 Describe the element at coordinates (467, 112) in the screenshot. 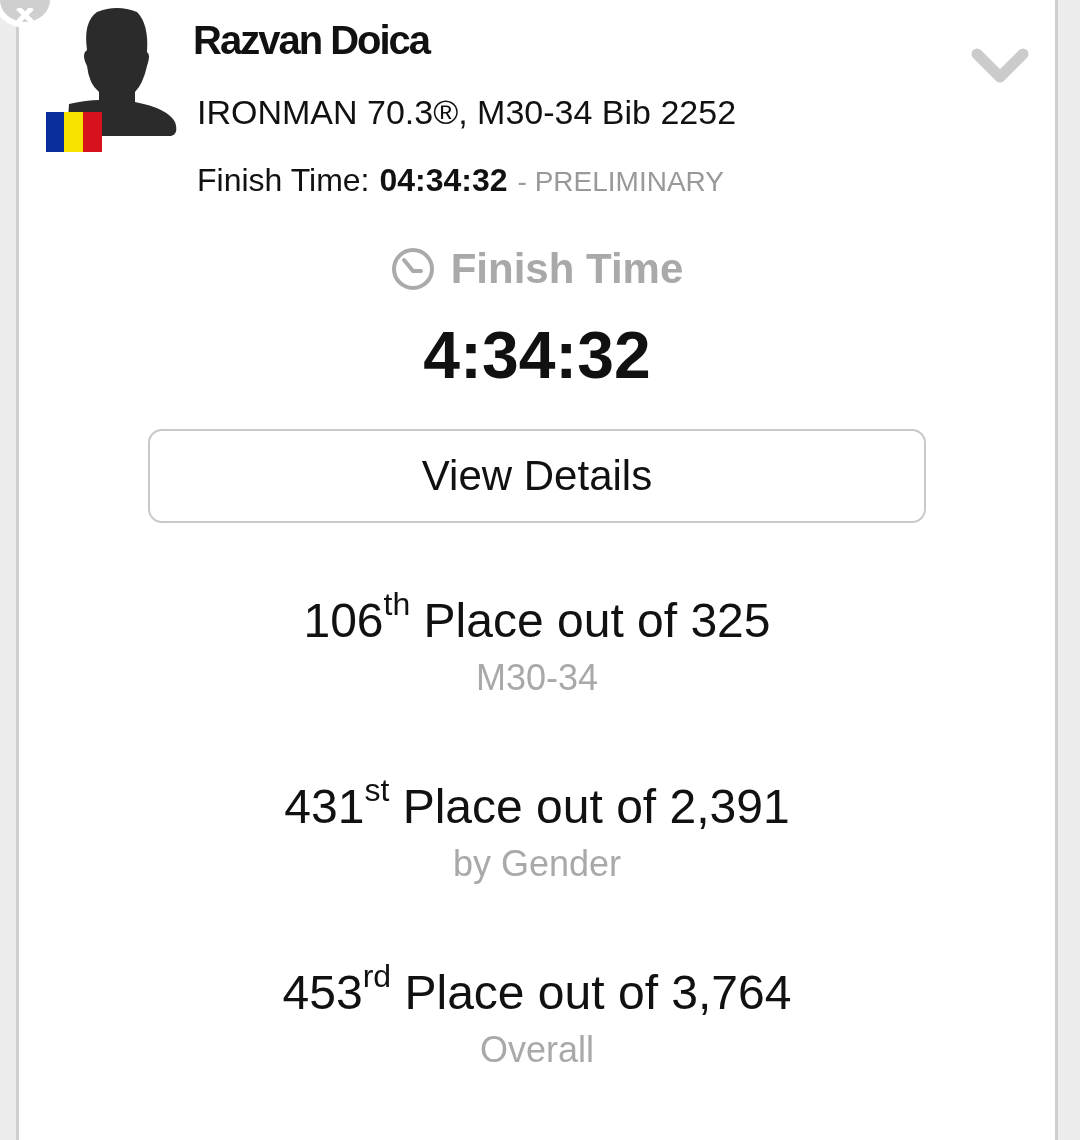

I see `event-info: IRONMAN 70.3®, M30-34 Bib 2252` at that location.